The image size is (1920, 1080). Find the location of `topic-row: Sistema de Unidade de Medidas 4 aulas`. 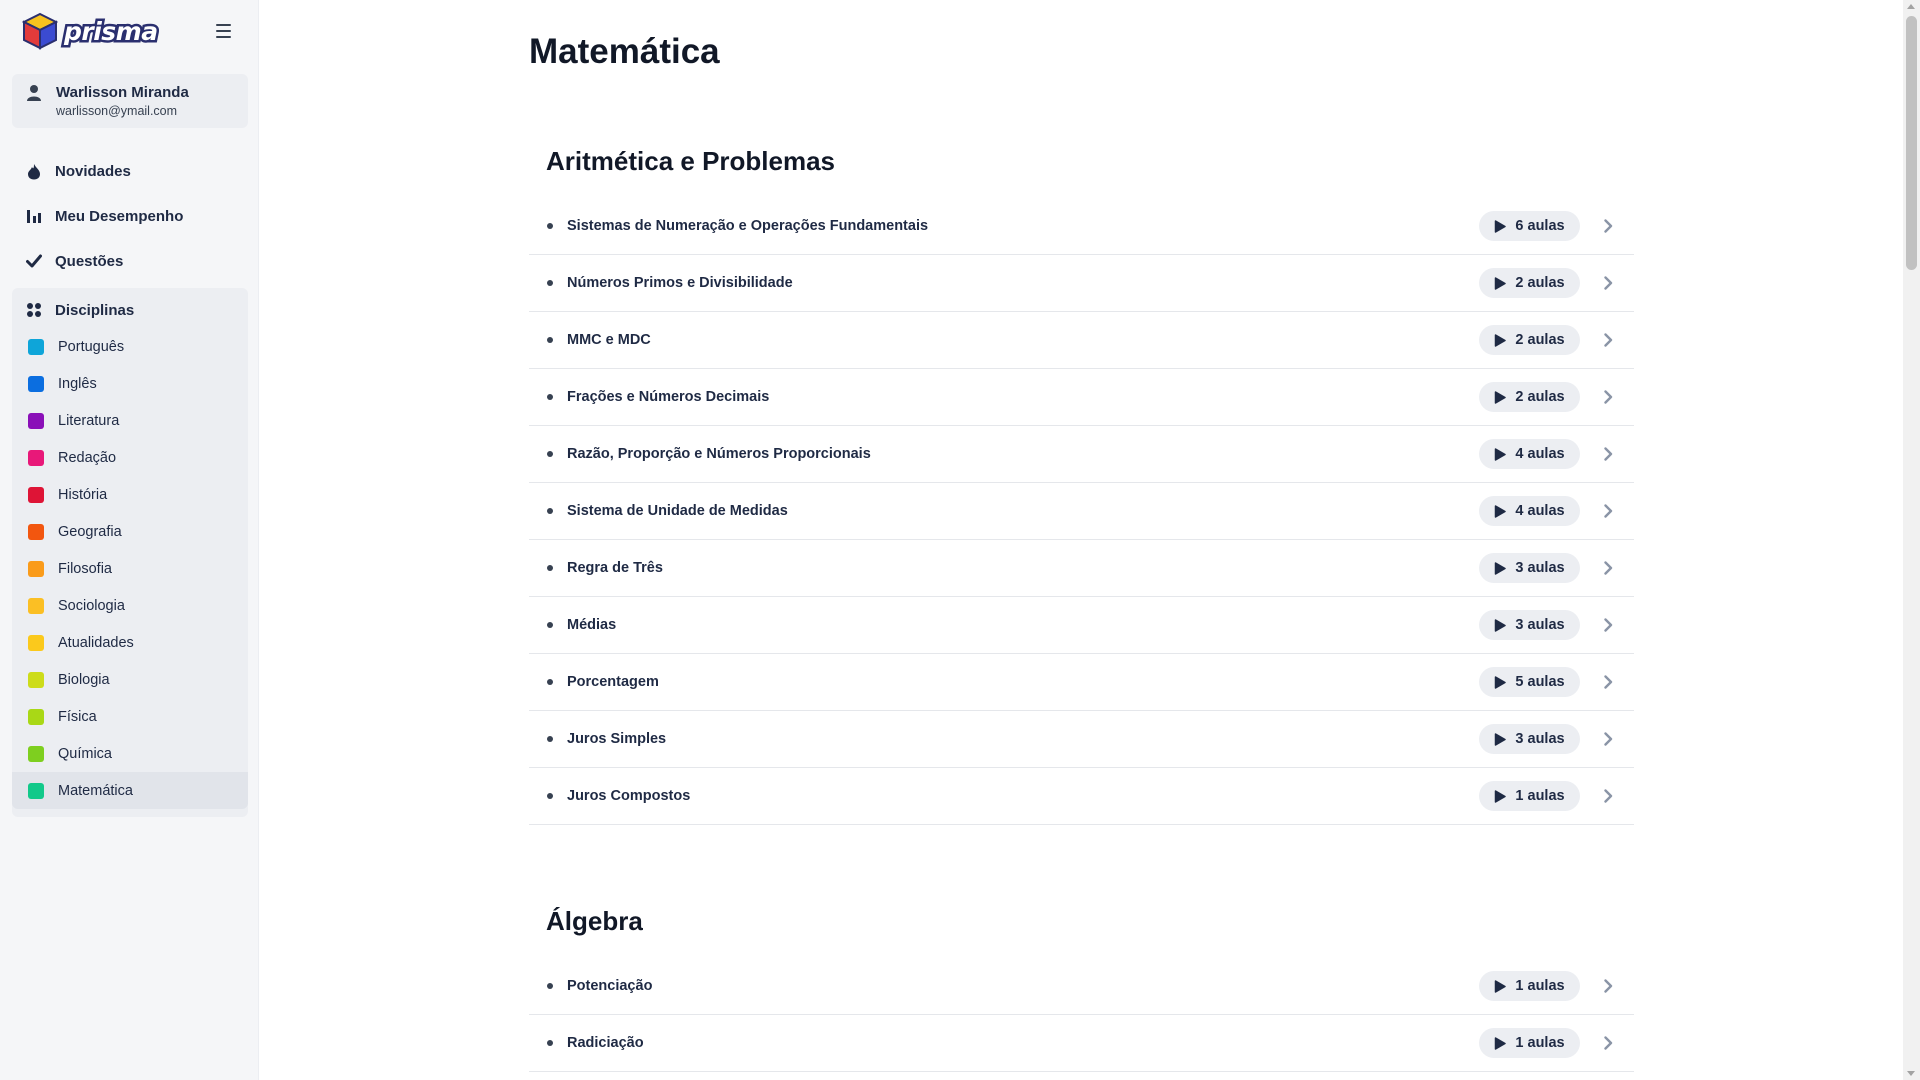

topic-row: Sistema de Unidade de Medidas 4 aulas is located at coordinates (1081, 511).